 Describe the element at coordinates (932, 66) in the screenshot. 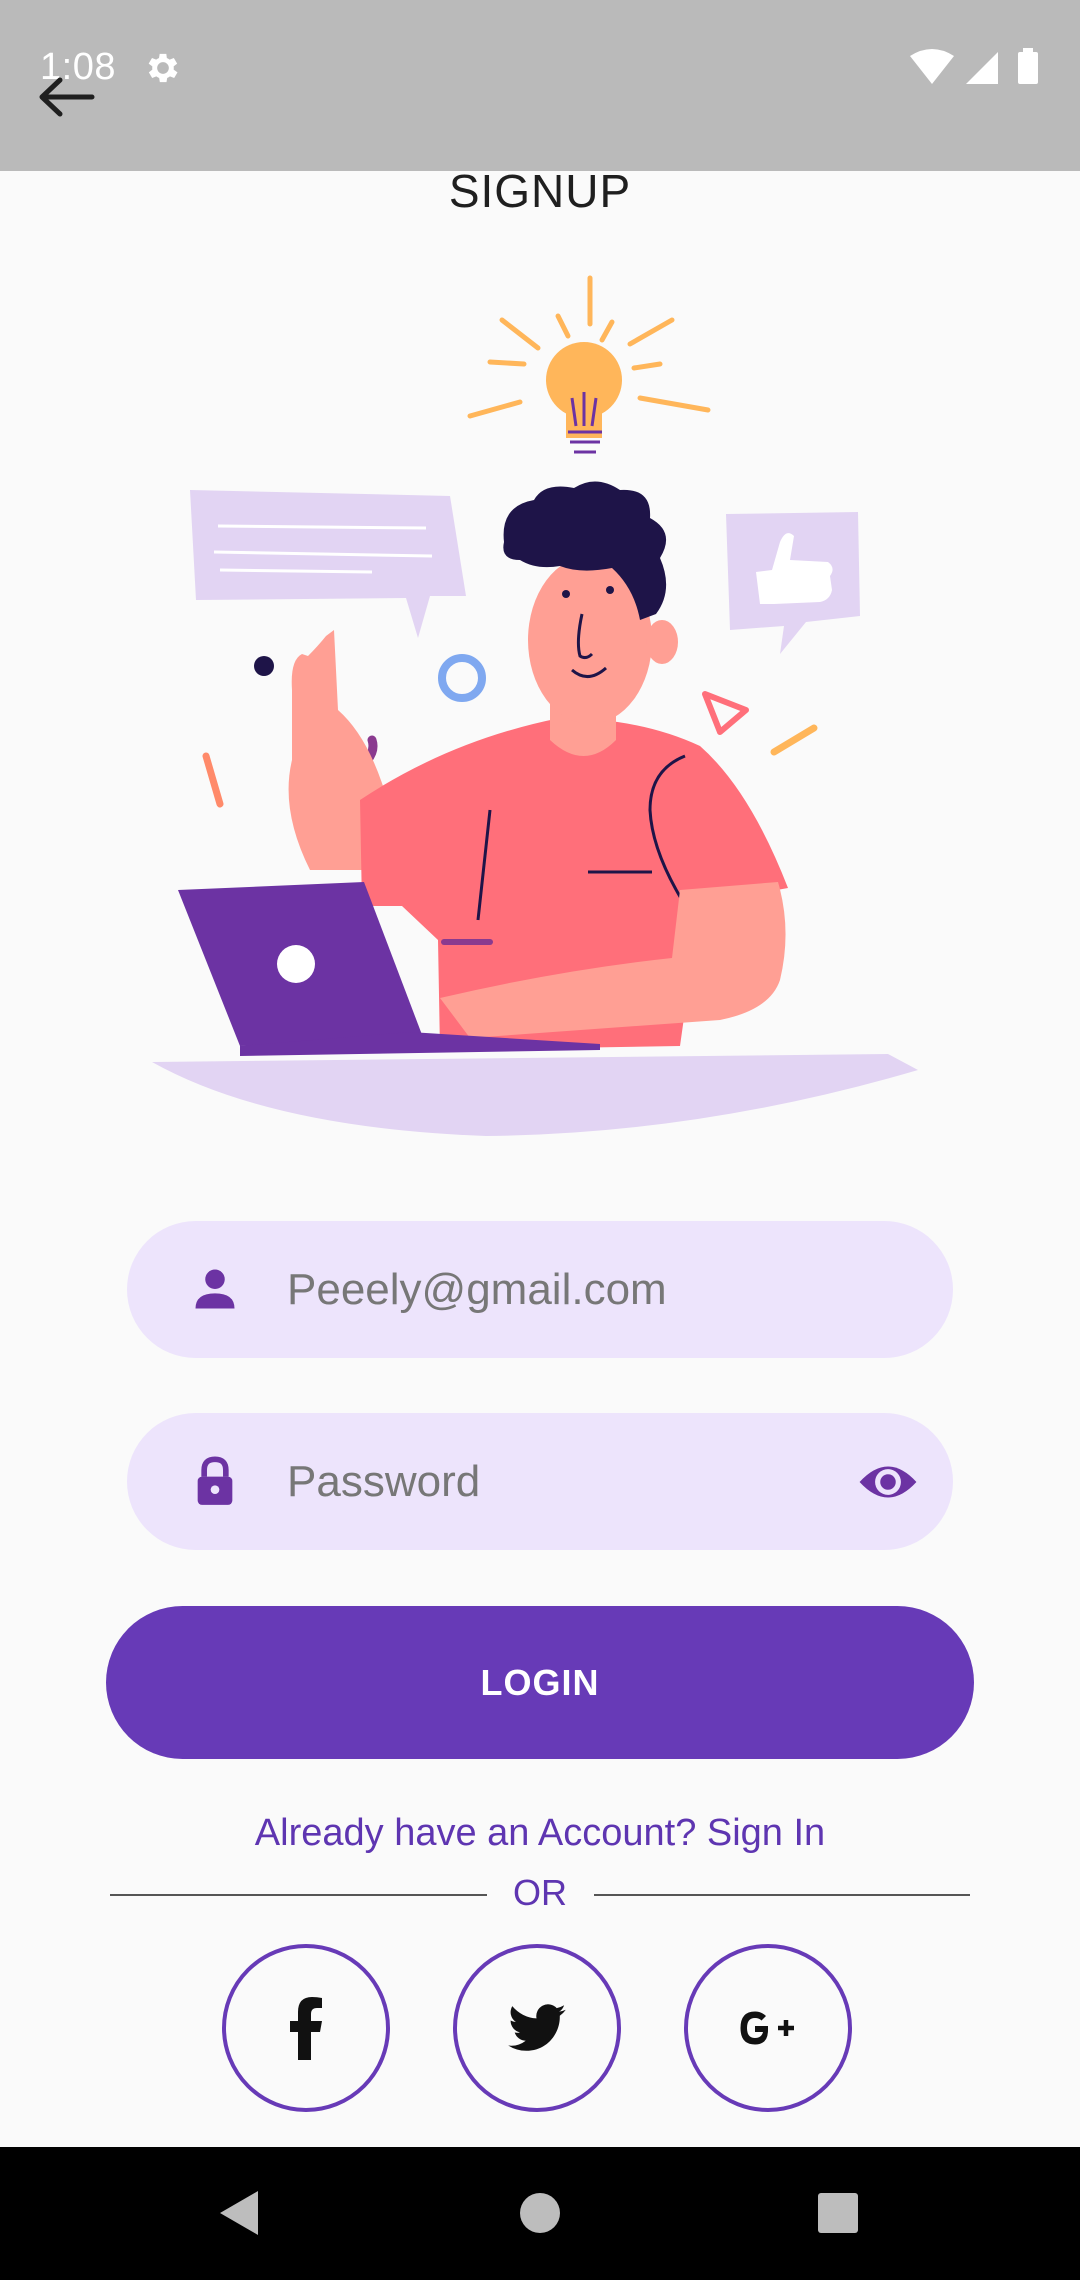

I see `wifi-icon` at that location.